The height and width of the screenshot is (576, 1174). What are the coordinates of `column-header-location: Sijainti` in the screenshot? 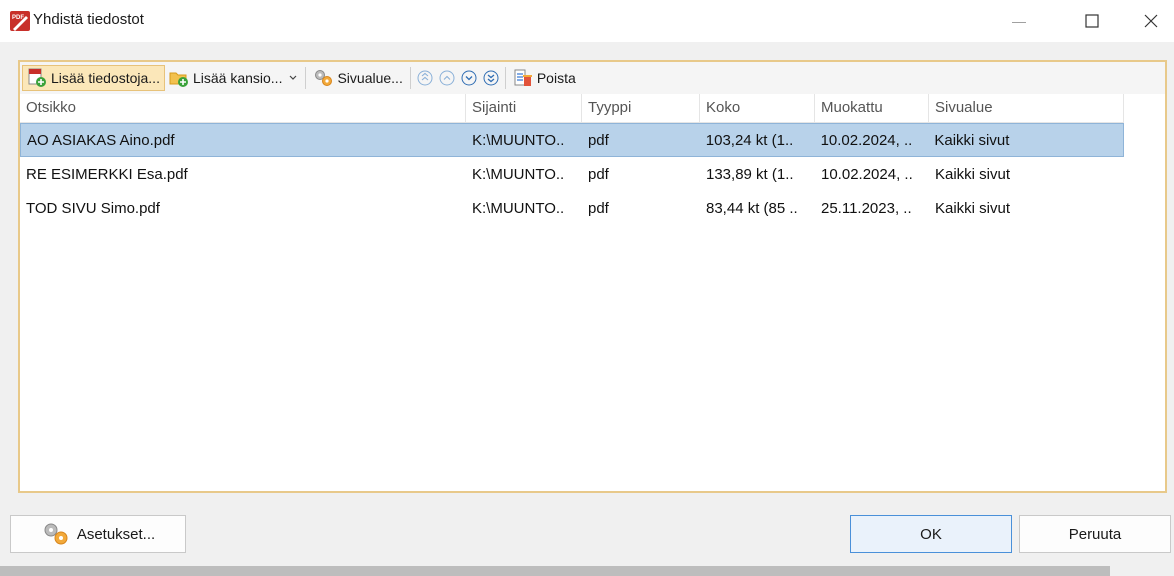 It's located at (524, 108).